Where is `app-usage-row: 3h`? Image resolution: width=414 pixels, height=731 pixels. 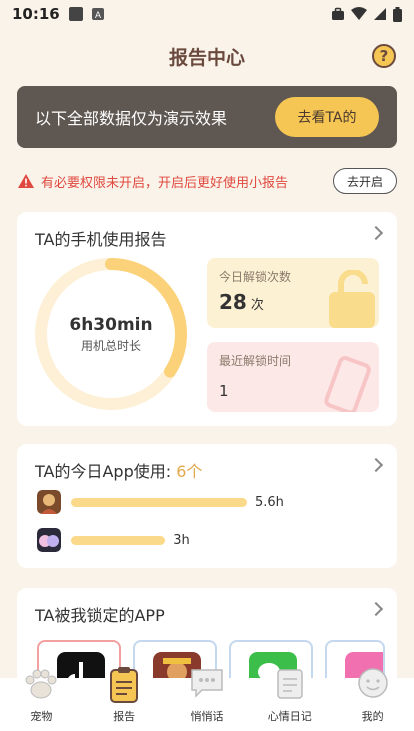 app-usage-row: 3h is located at coordinates (113, 540).